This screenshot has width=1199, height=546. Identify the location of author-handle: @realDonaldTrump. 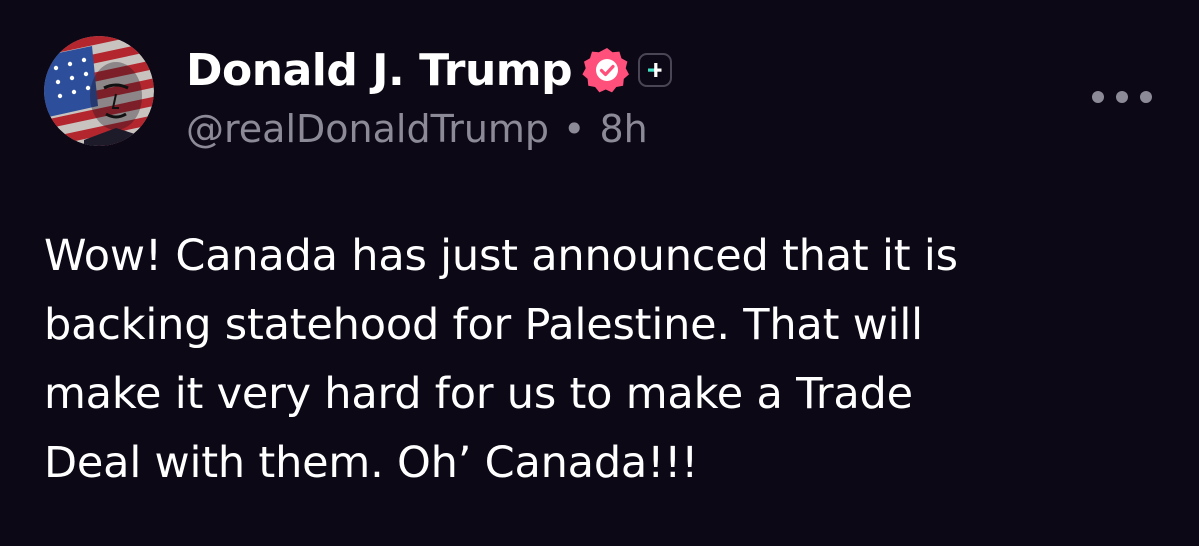
(367, 129).